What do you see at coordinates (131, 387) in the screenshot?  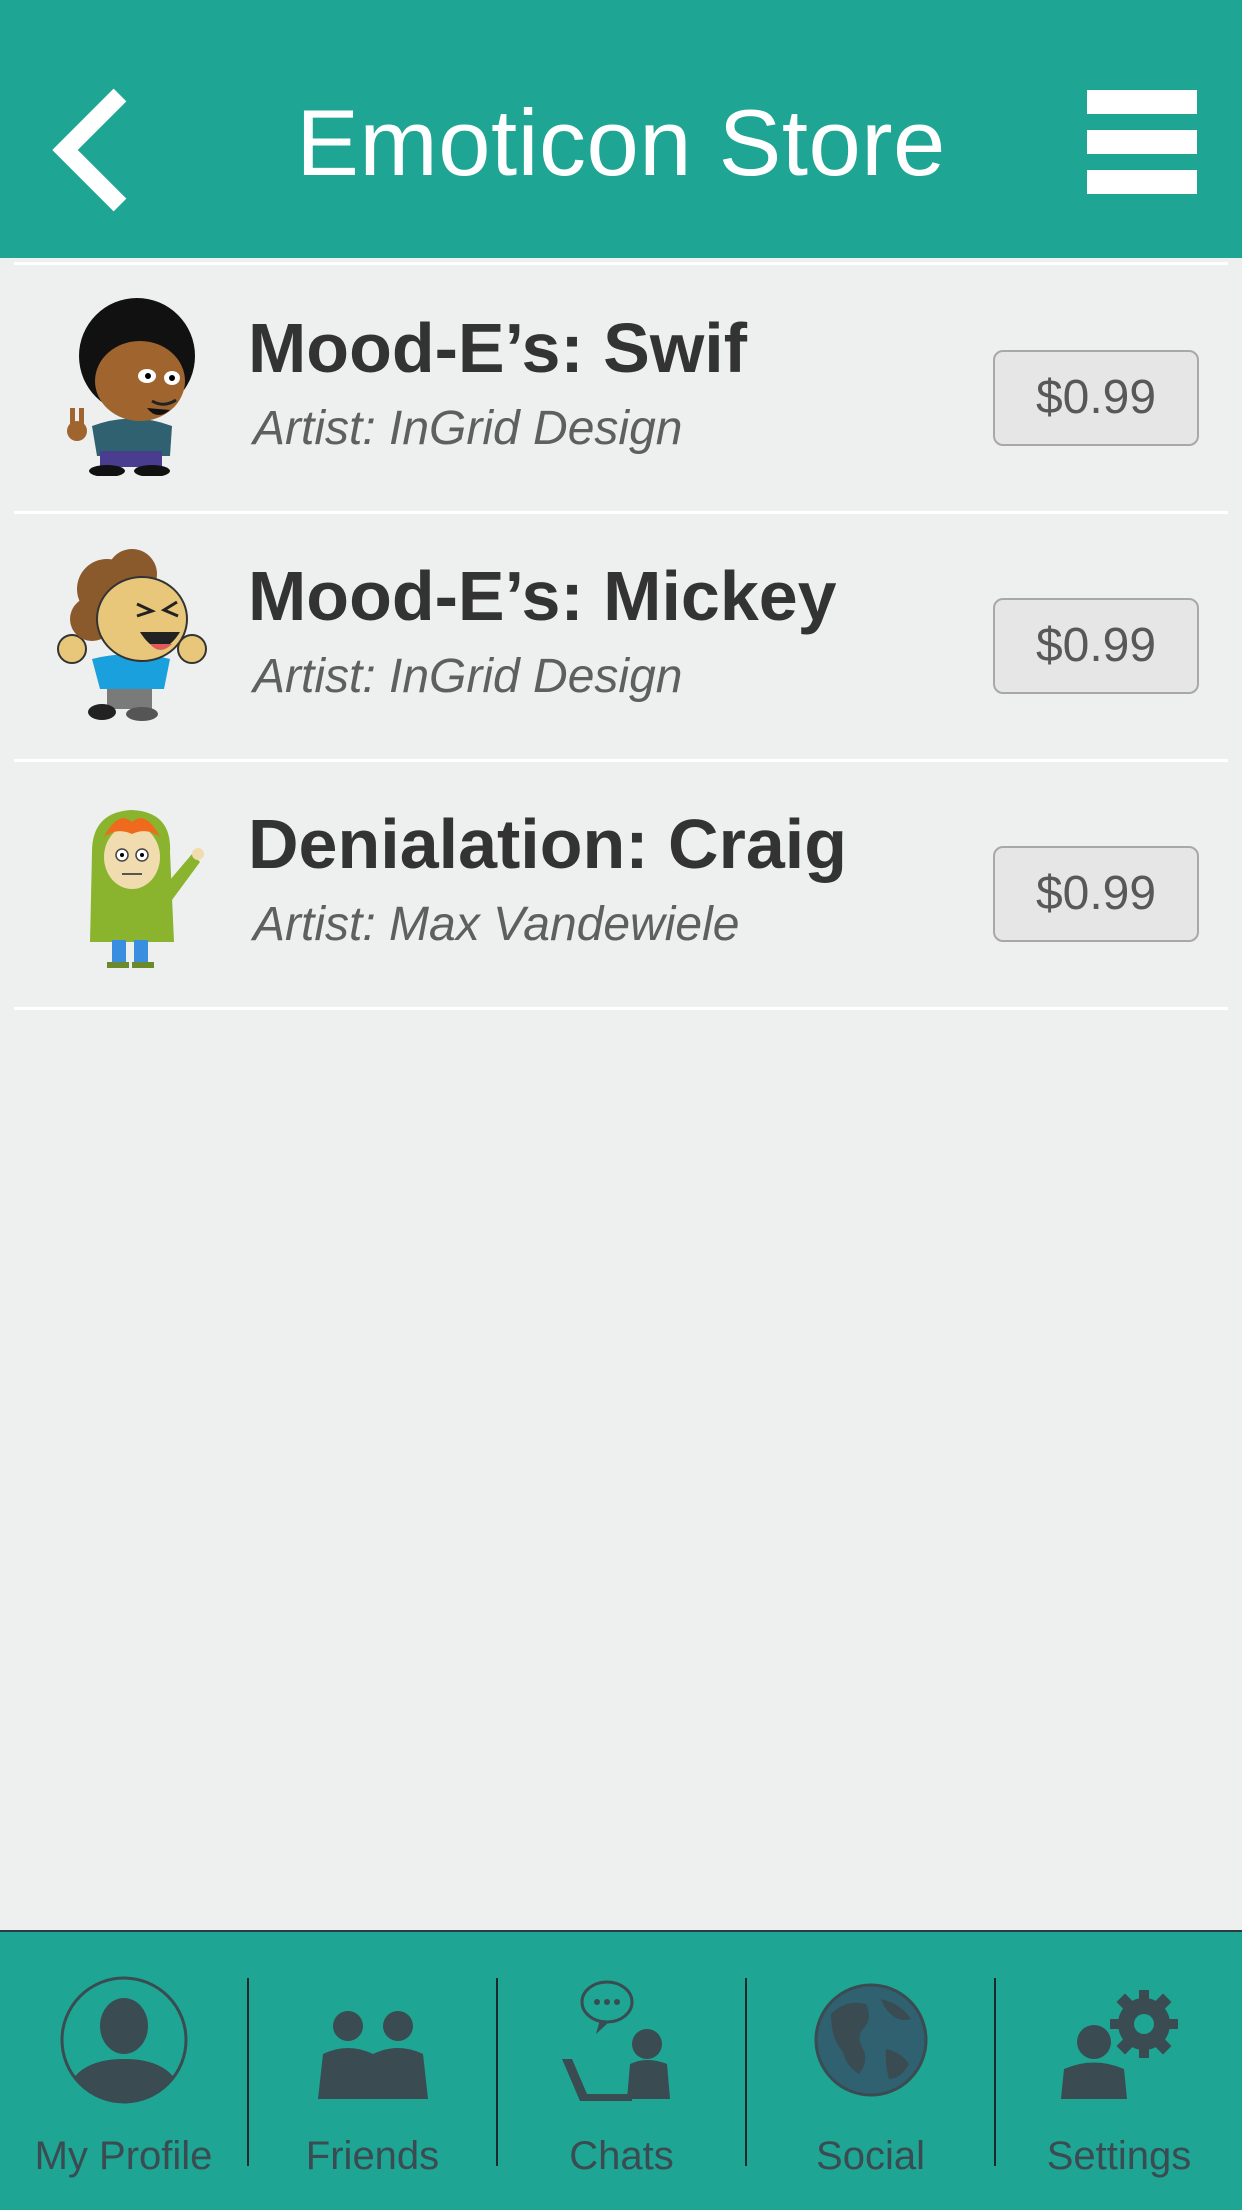 I see `emoticon-swif-avatar` at bounding box center [131, 387].